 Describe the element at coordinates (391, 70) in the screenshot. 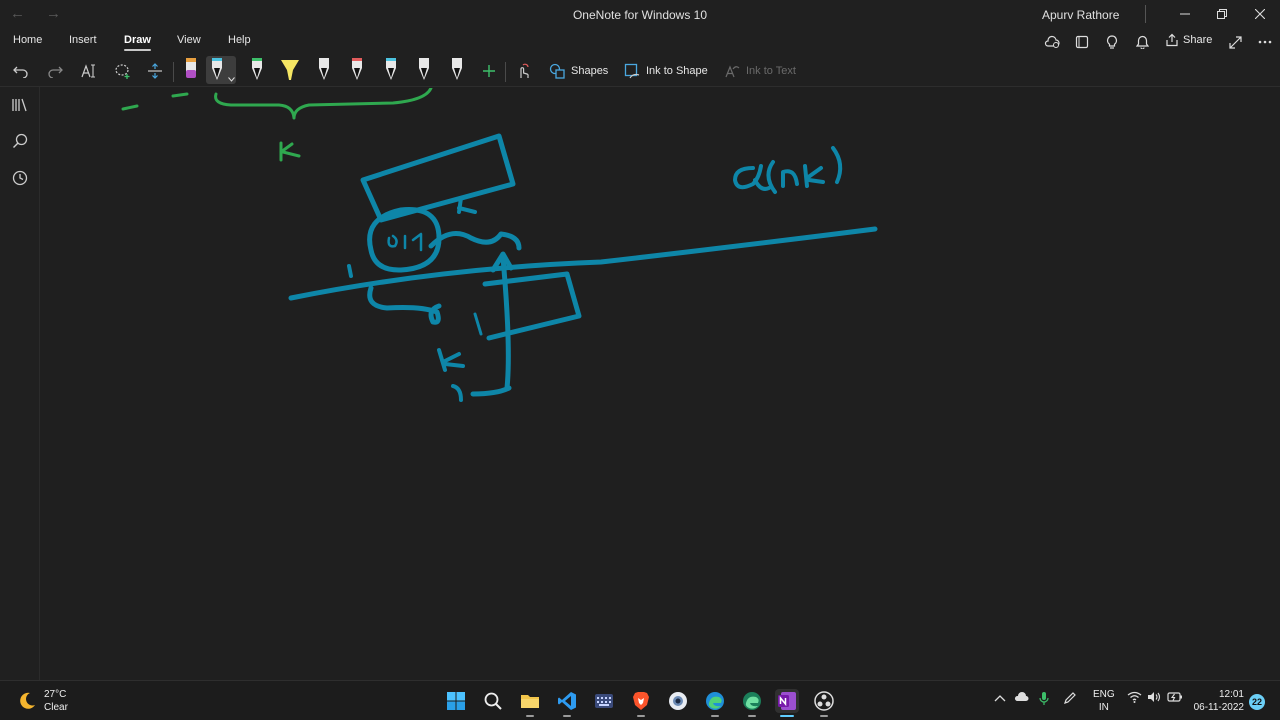

I see `pen-blue-button` at that location.